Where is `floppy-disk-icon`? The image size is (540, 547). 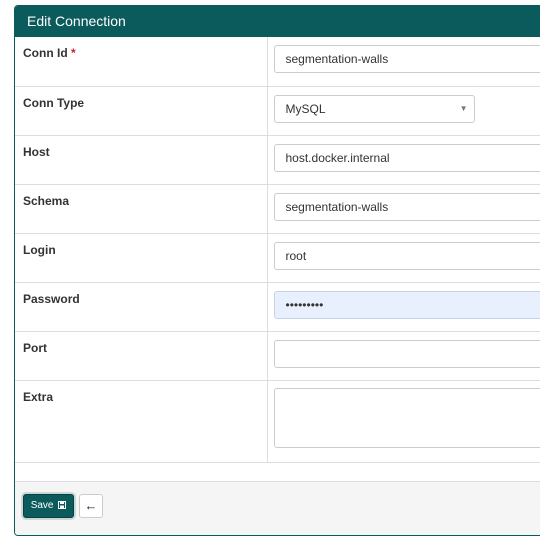
floppy-disk-icon is located at coordinates (62, 505).